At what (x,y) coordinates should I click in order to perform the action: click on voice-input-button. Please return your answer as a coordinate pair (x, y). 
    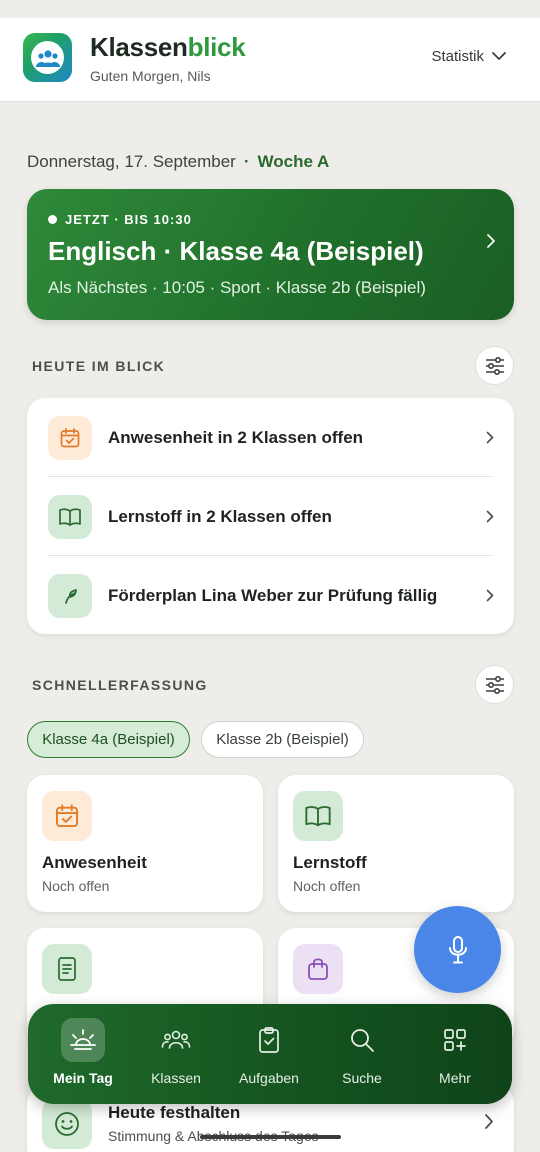
    Looking at the image, I should click on (457, 949).